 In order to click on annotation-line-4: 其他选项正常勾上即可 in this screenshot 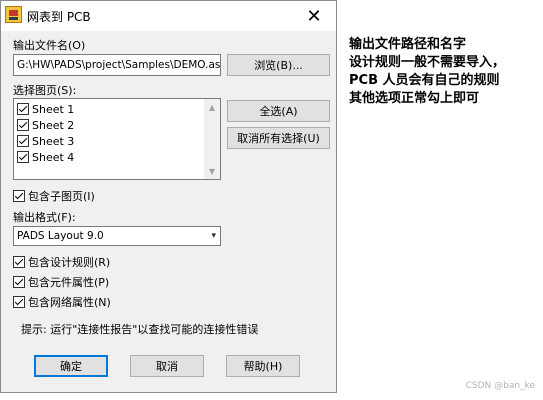, I will do `click(414, 98)`.